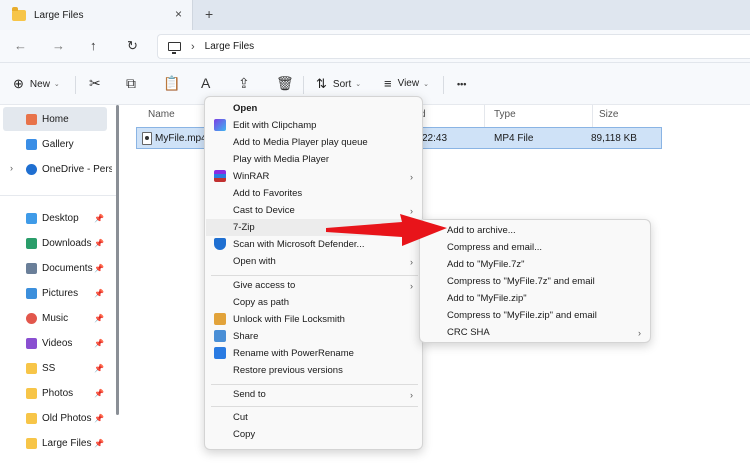 This screenshot has height=463, width=750. I want to click on cloud-icon, so click(31, 169).